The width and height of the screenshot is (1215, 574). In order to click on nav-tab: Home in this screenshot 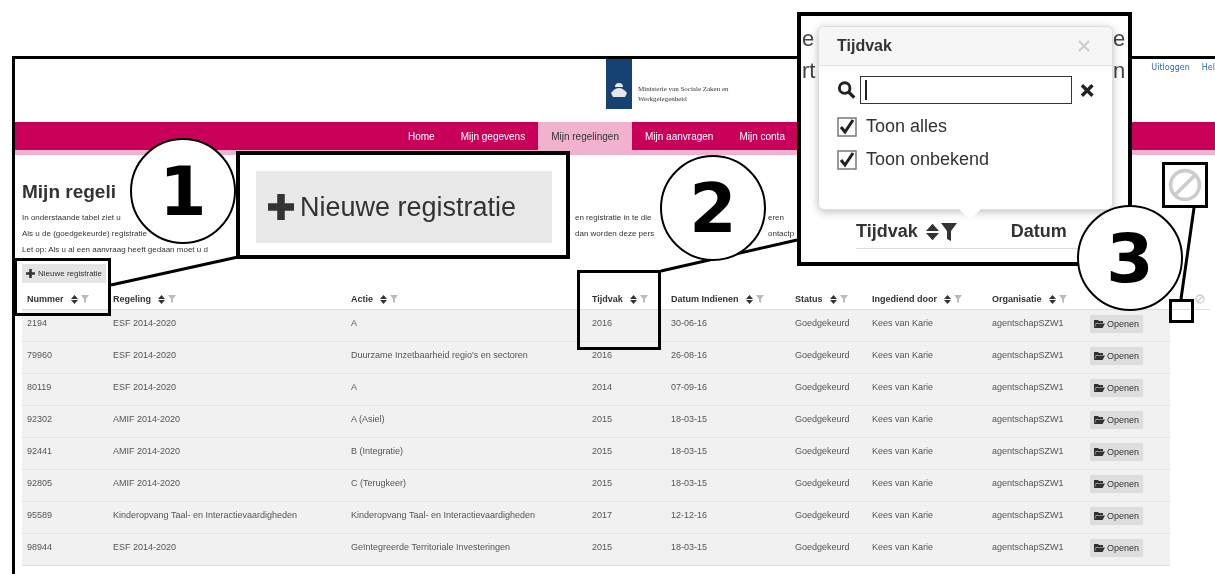, I will do `click(421, 136)`.